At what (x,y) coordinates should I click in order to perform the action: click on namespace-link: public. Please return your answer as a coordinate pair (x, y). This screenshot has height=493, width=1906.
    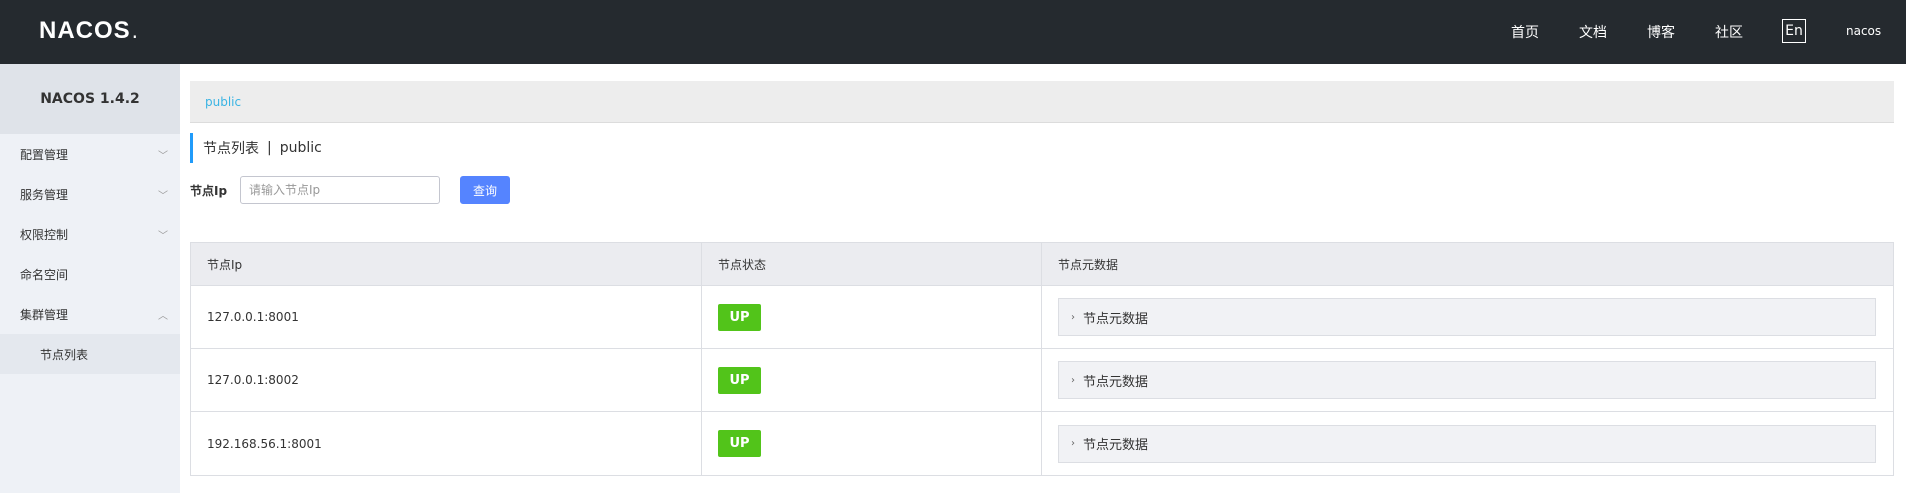
    Looking at the image, I should click on (223, 102).